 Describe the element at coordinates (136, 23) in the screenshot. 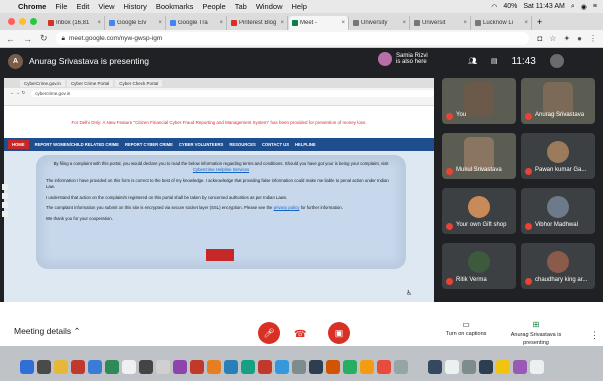

I see `browser-tab: Google Elv ×` at that location.